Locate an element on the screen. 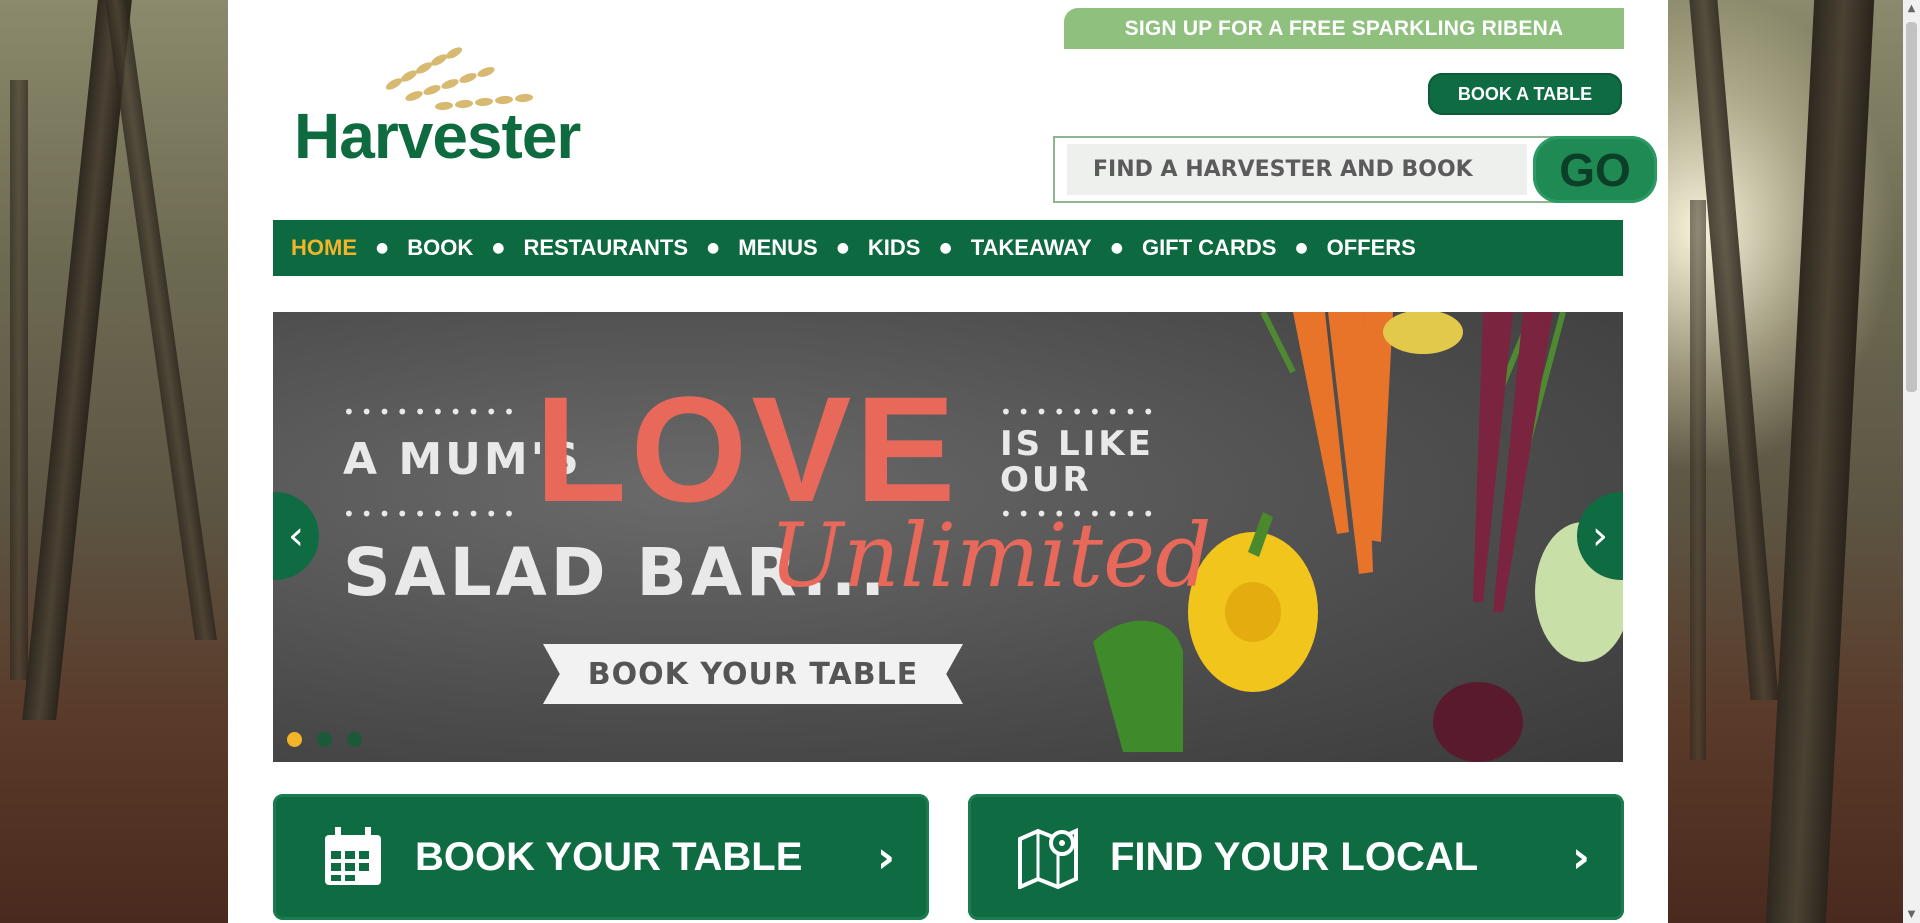  scroll-up-icon: ▲ is located at coordinates (1911, 8).